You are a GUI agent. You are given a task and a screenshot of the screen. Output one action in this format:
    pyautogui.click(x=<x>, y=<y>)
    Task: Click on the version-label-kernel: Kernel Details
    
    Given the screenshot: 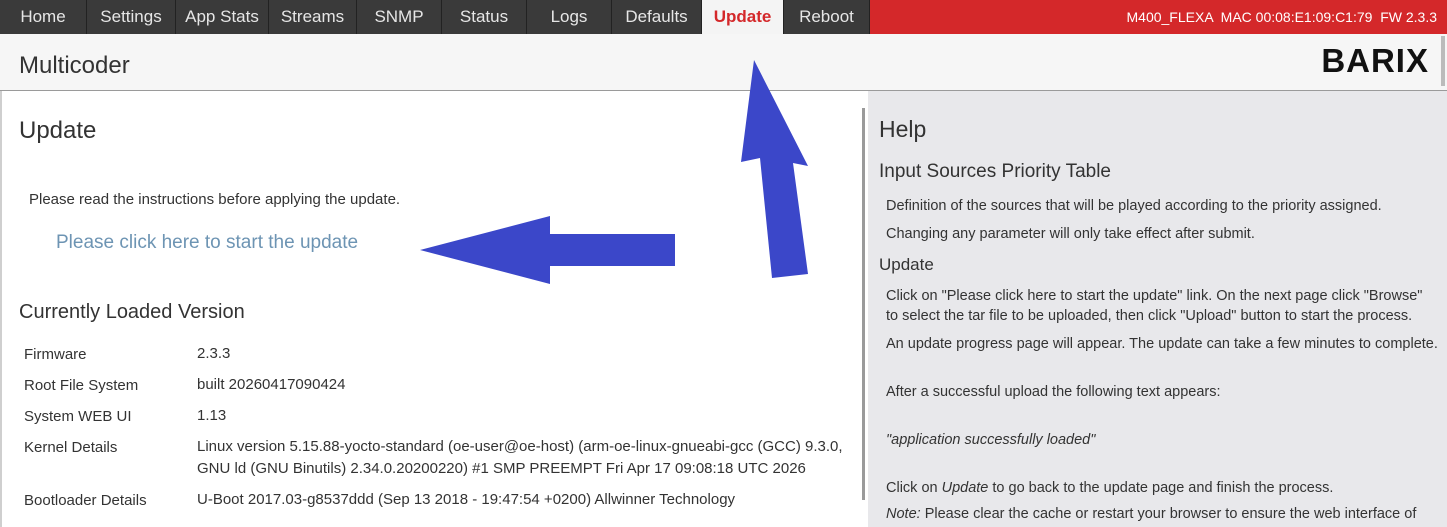 What is the action you would take?
    pyautogui.click(x=71, y=447)
    